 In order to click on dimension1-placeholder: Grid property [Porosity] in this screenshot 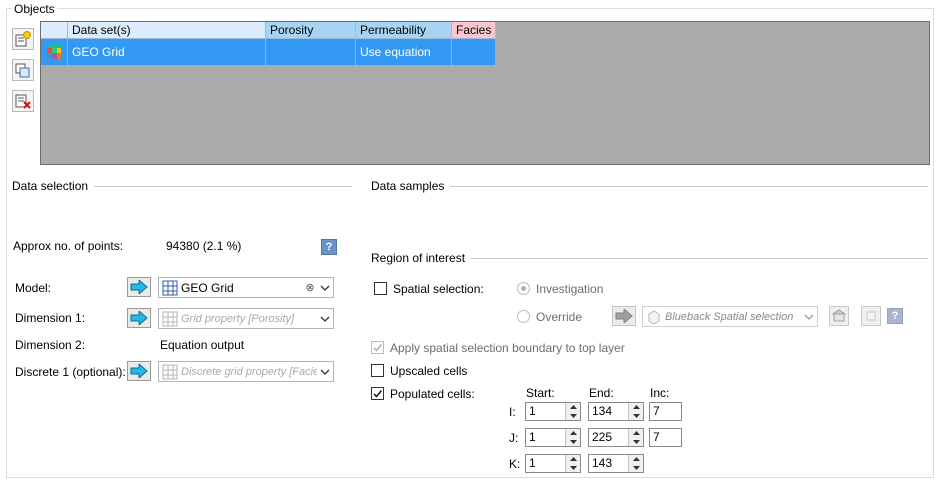, I will do `click(238, 318)`.